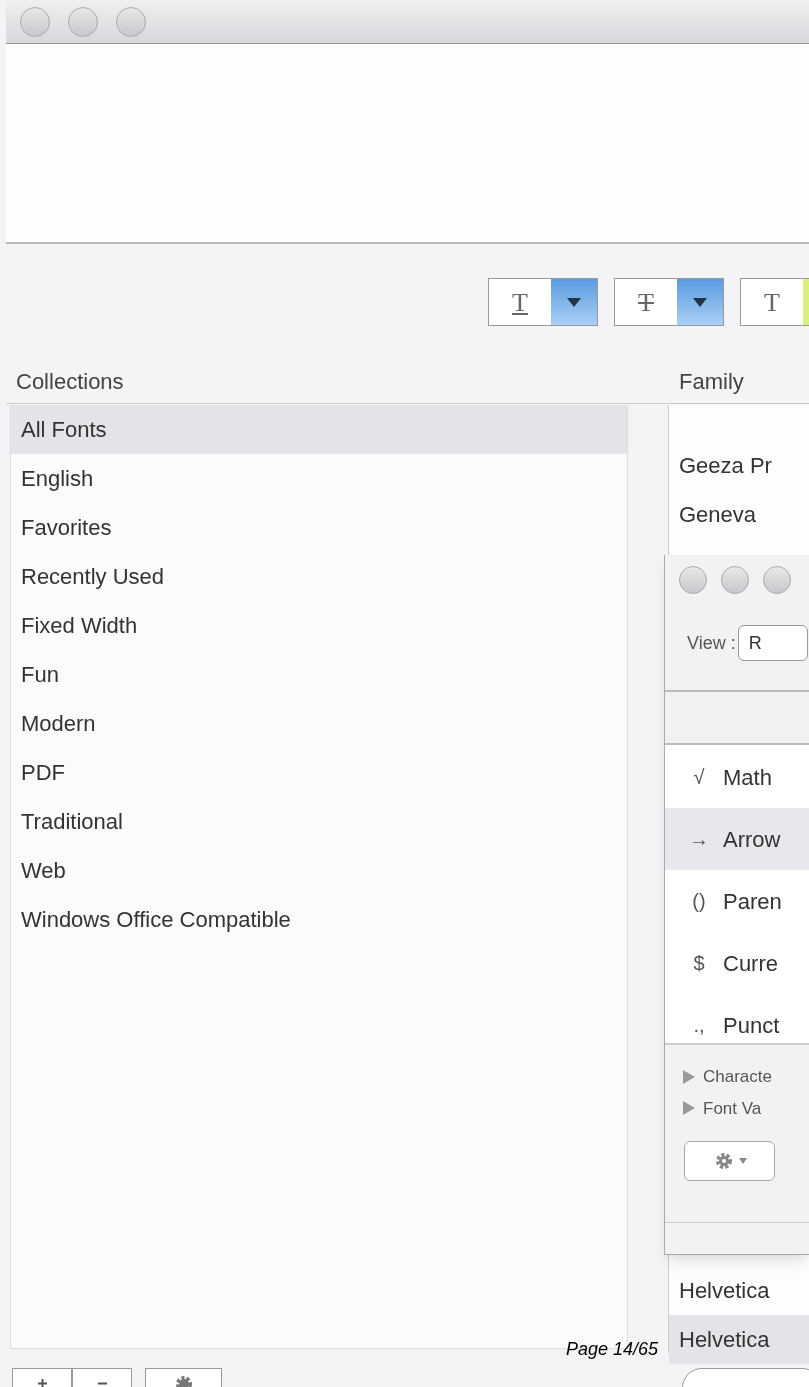 This screenshot has height=1387, width=809. Describe the element at coordinates (729, 1161) in the screenshot. I see `gear-menu-button` at that location.